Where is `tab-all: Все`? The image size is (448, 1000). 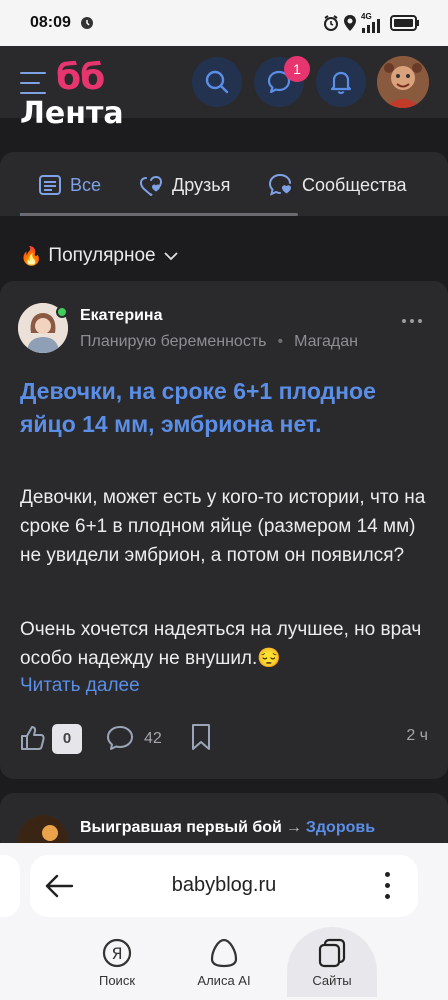
tab-all: Все is located at coordinates (69, 185).